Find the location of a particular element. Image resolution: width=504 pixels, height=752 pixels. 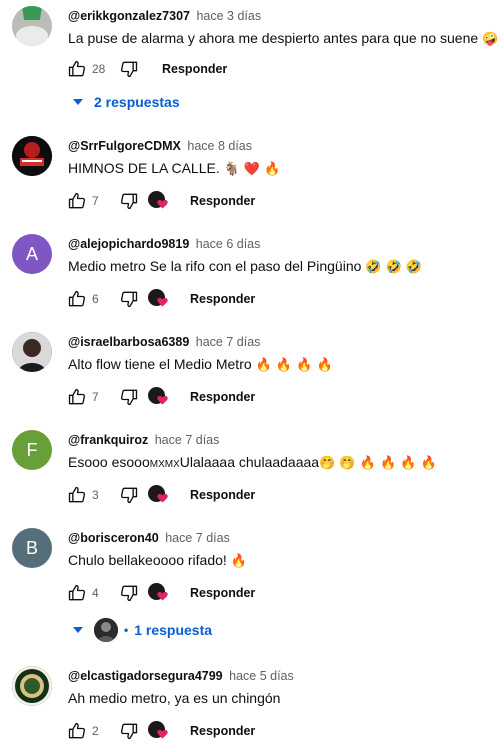

comment-text-part: MXMX is located at coordinates (164, 464).